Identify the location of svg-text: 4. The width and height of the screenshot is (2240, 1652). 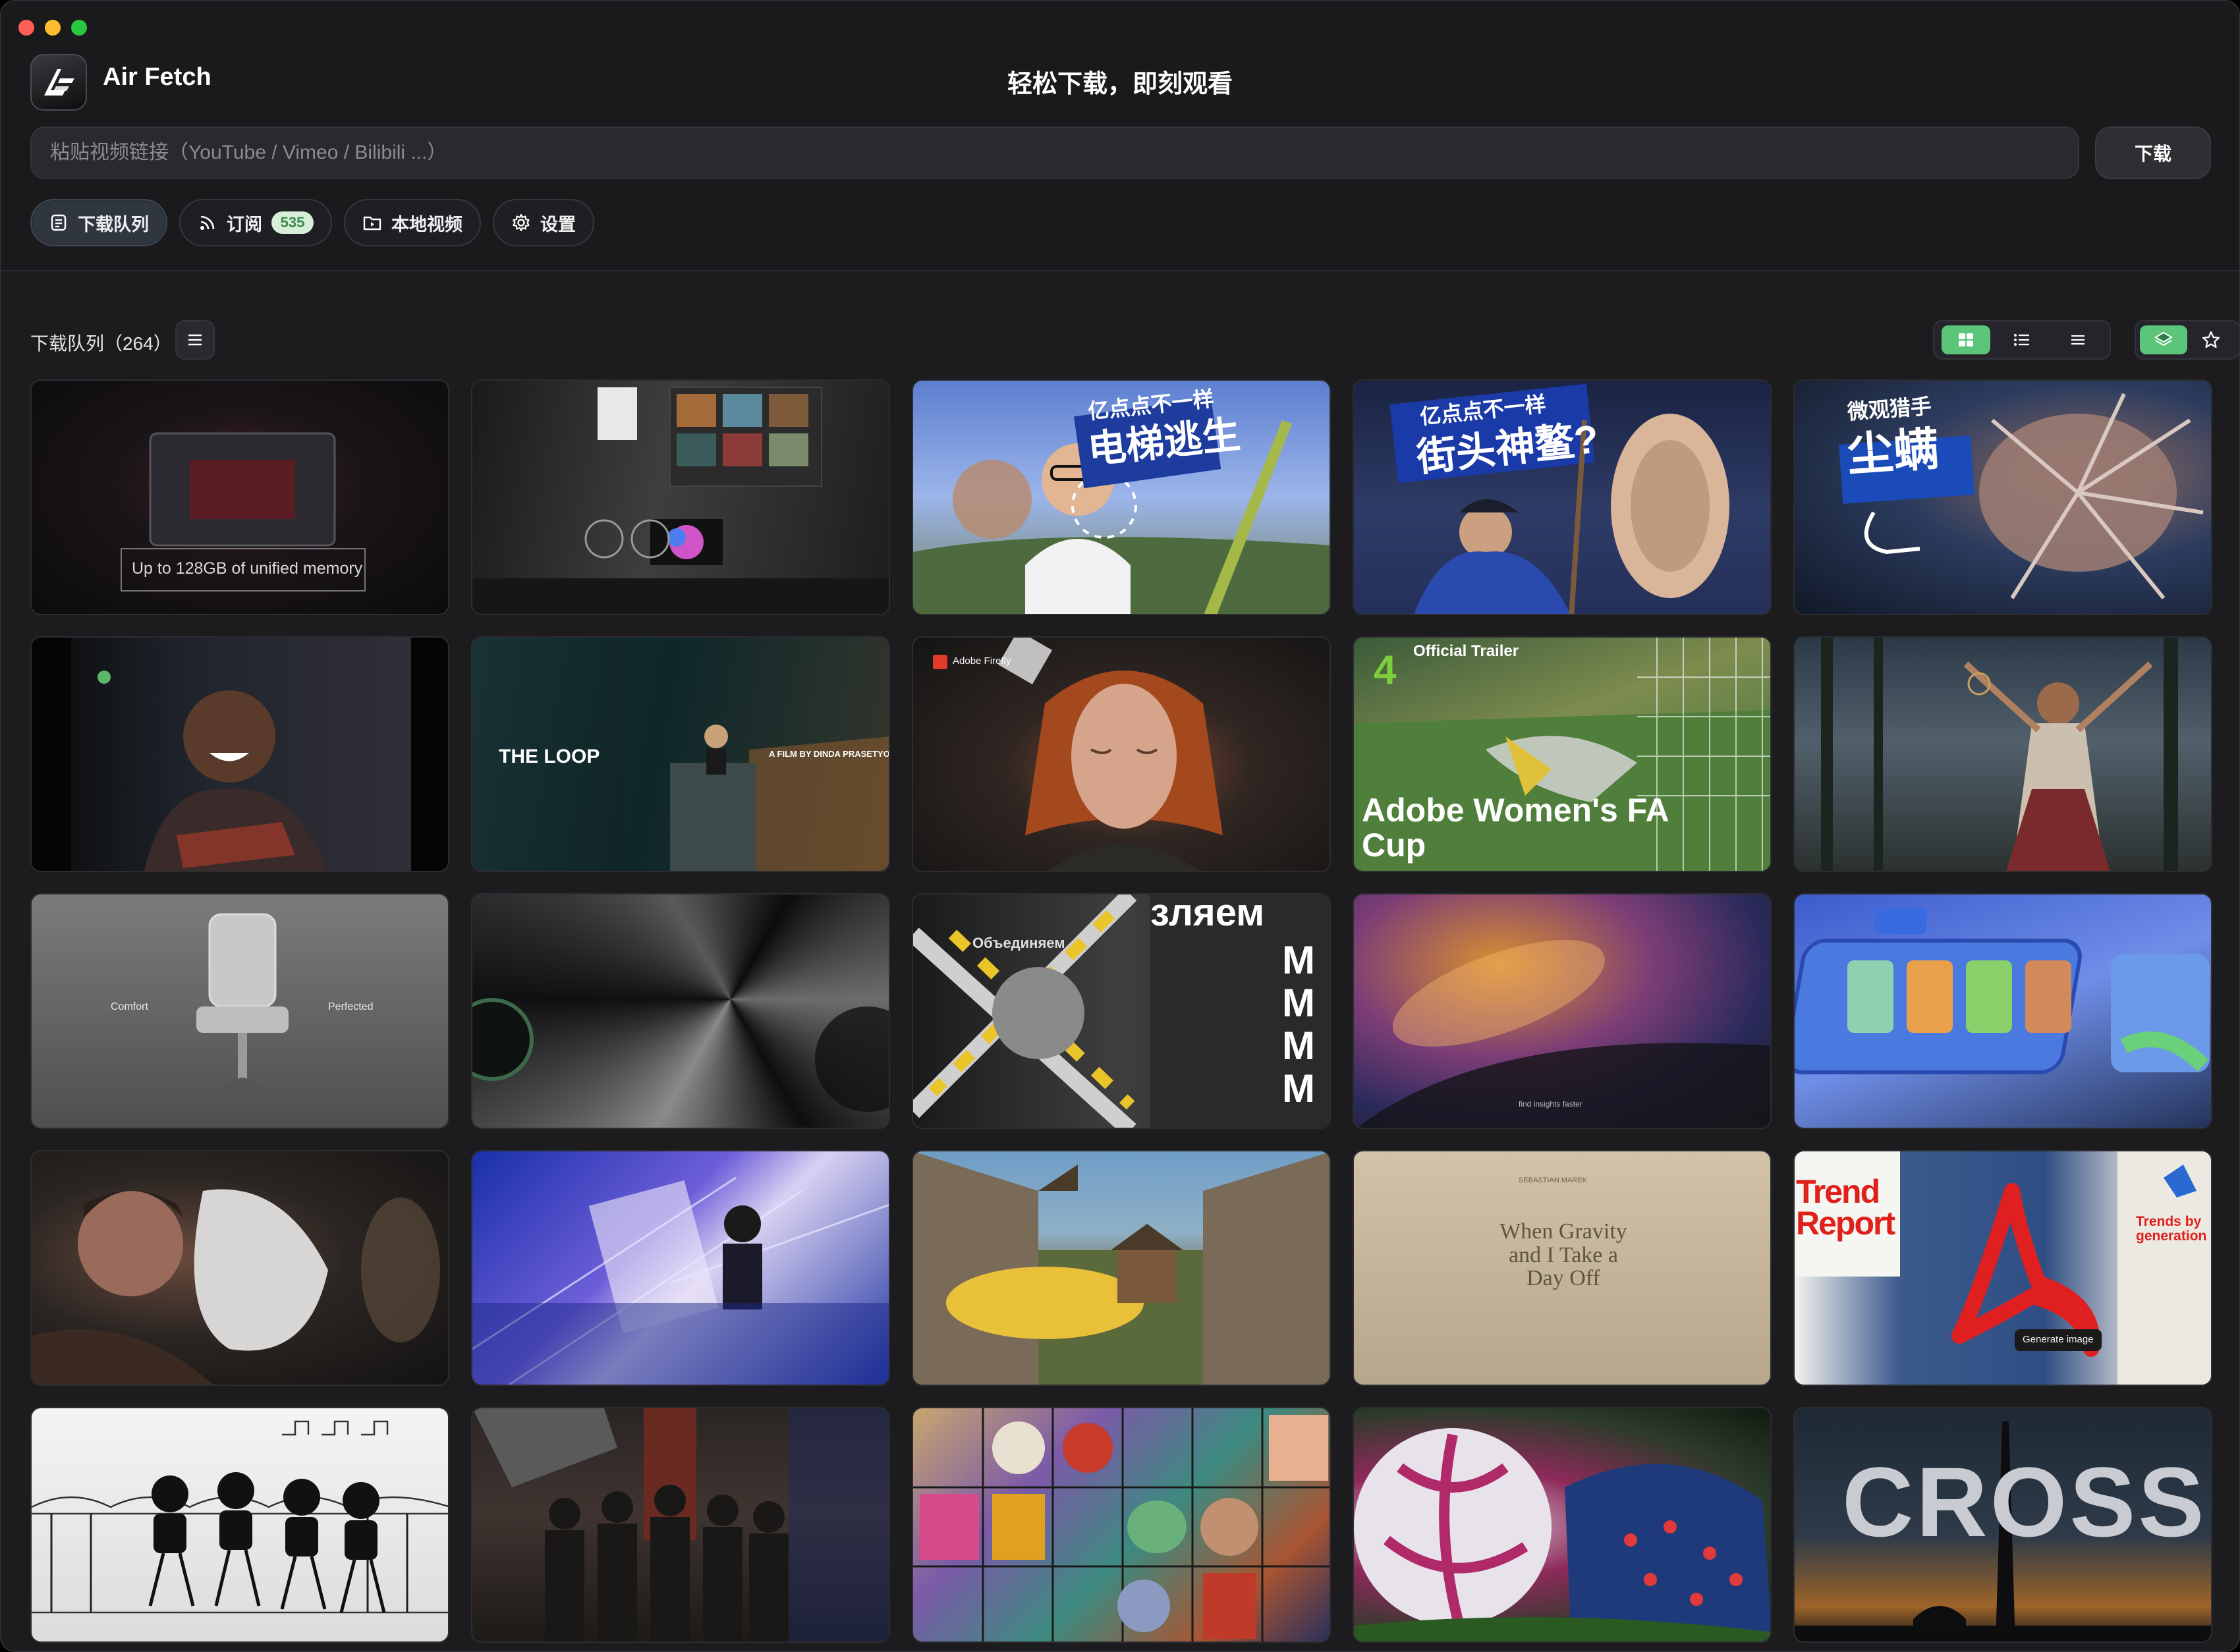
(1385, 670).